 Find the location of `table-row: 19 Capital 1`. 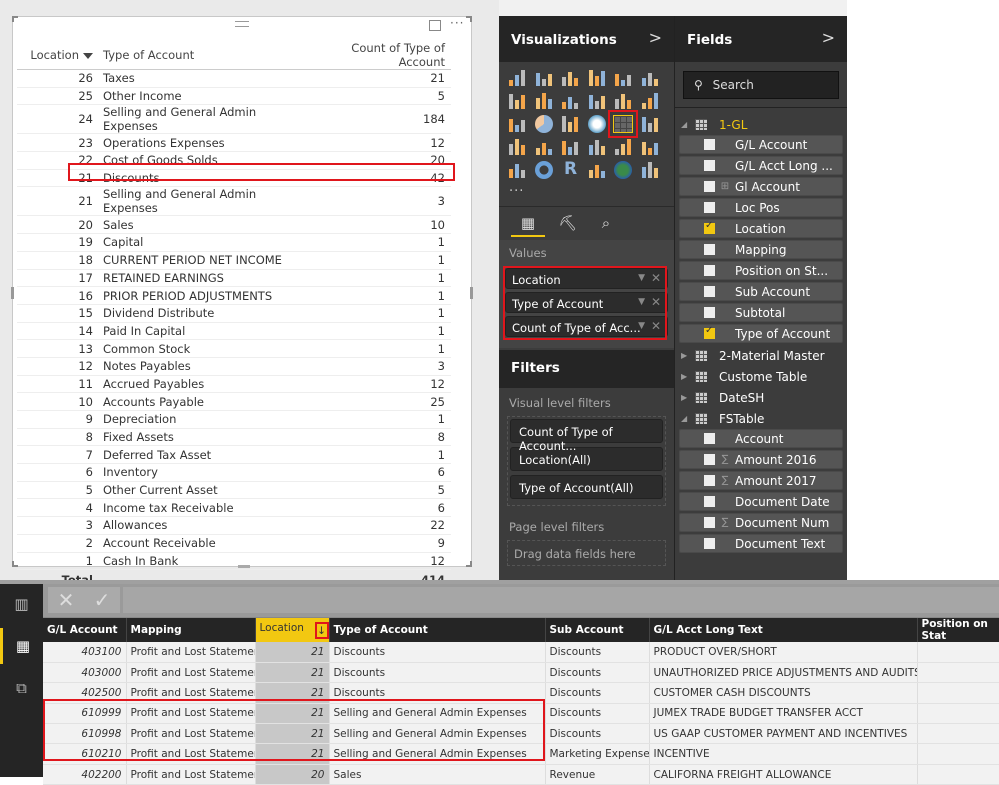

table-row: 19 Capital 1 is located at coordinates (234, 242).